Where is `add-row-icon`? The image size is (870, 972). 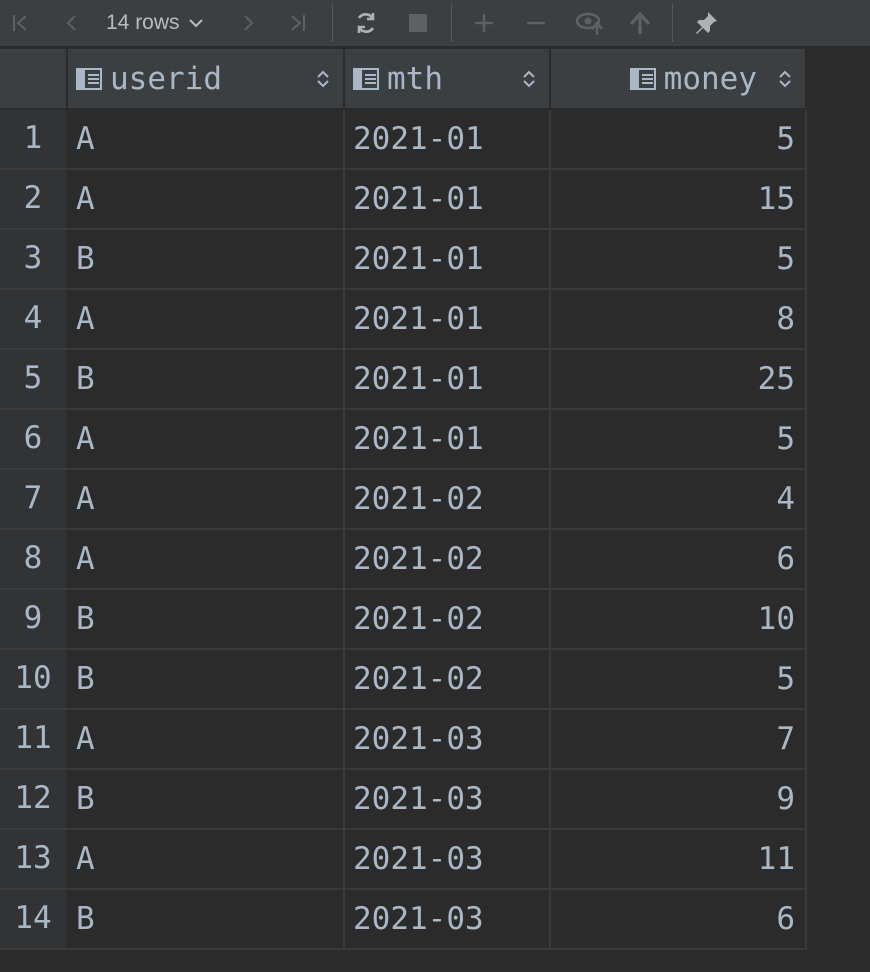 add-row-icon is located at coordinates (484, 23).